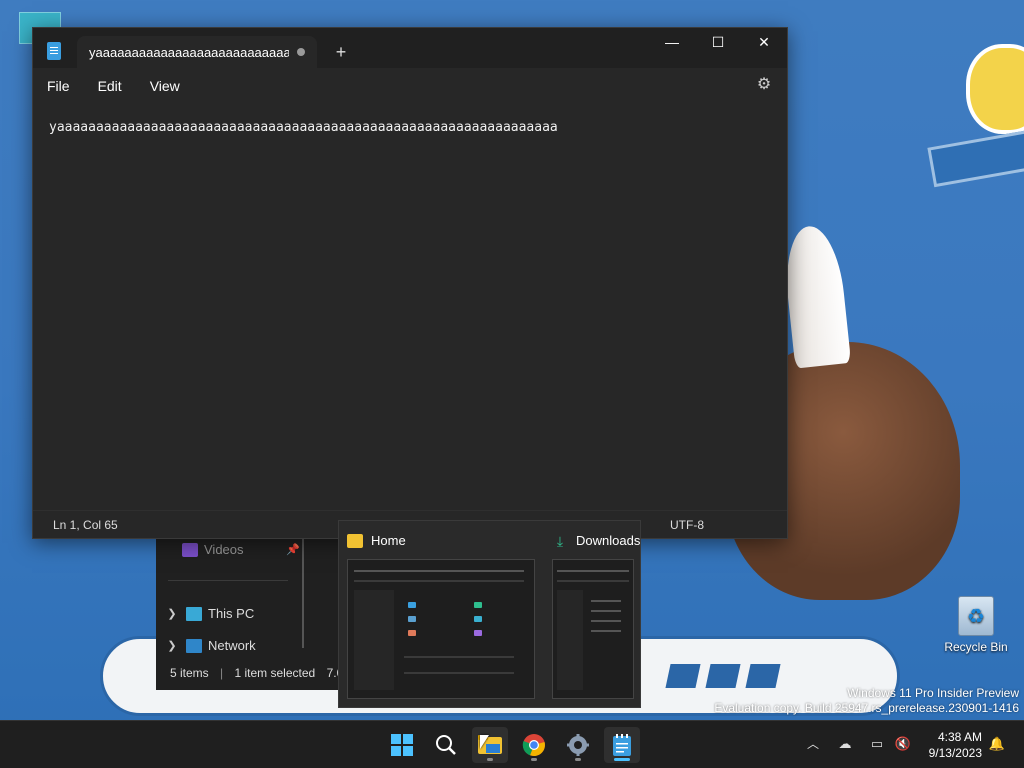  I want to click on notepad-app-icon, so click(54, 51).